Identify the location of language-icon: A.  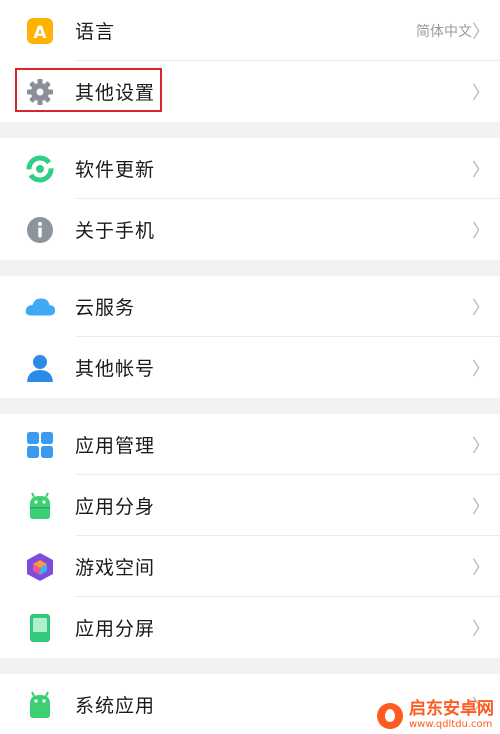
(40, 31).